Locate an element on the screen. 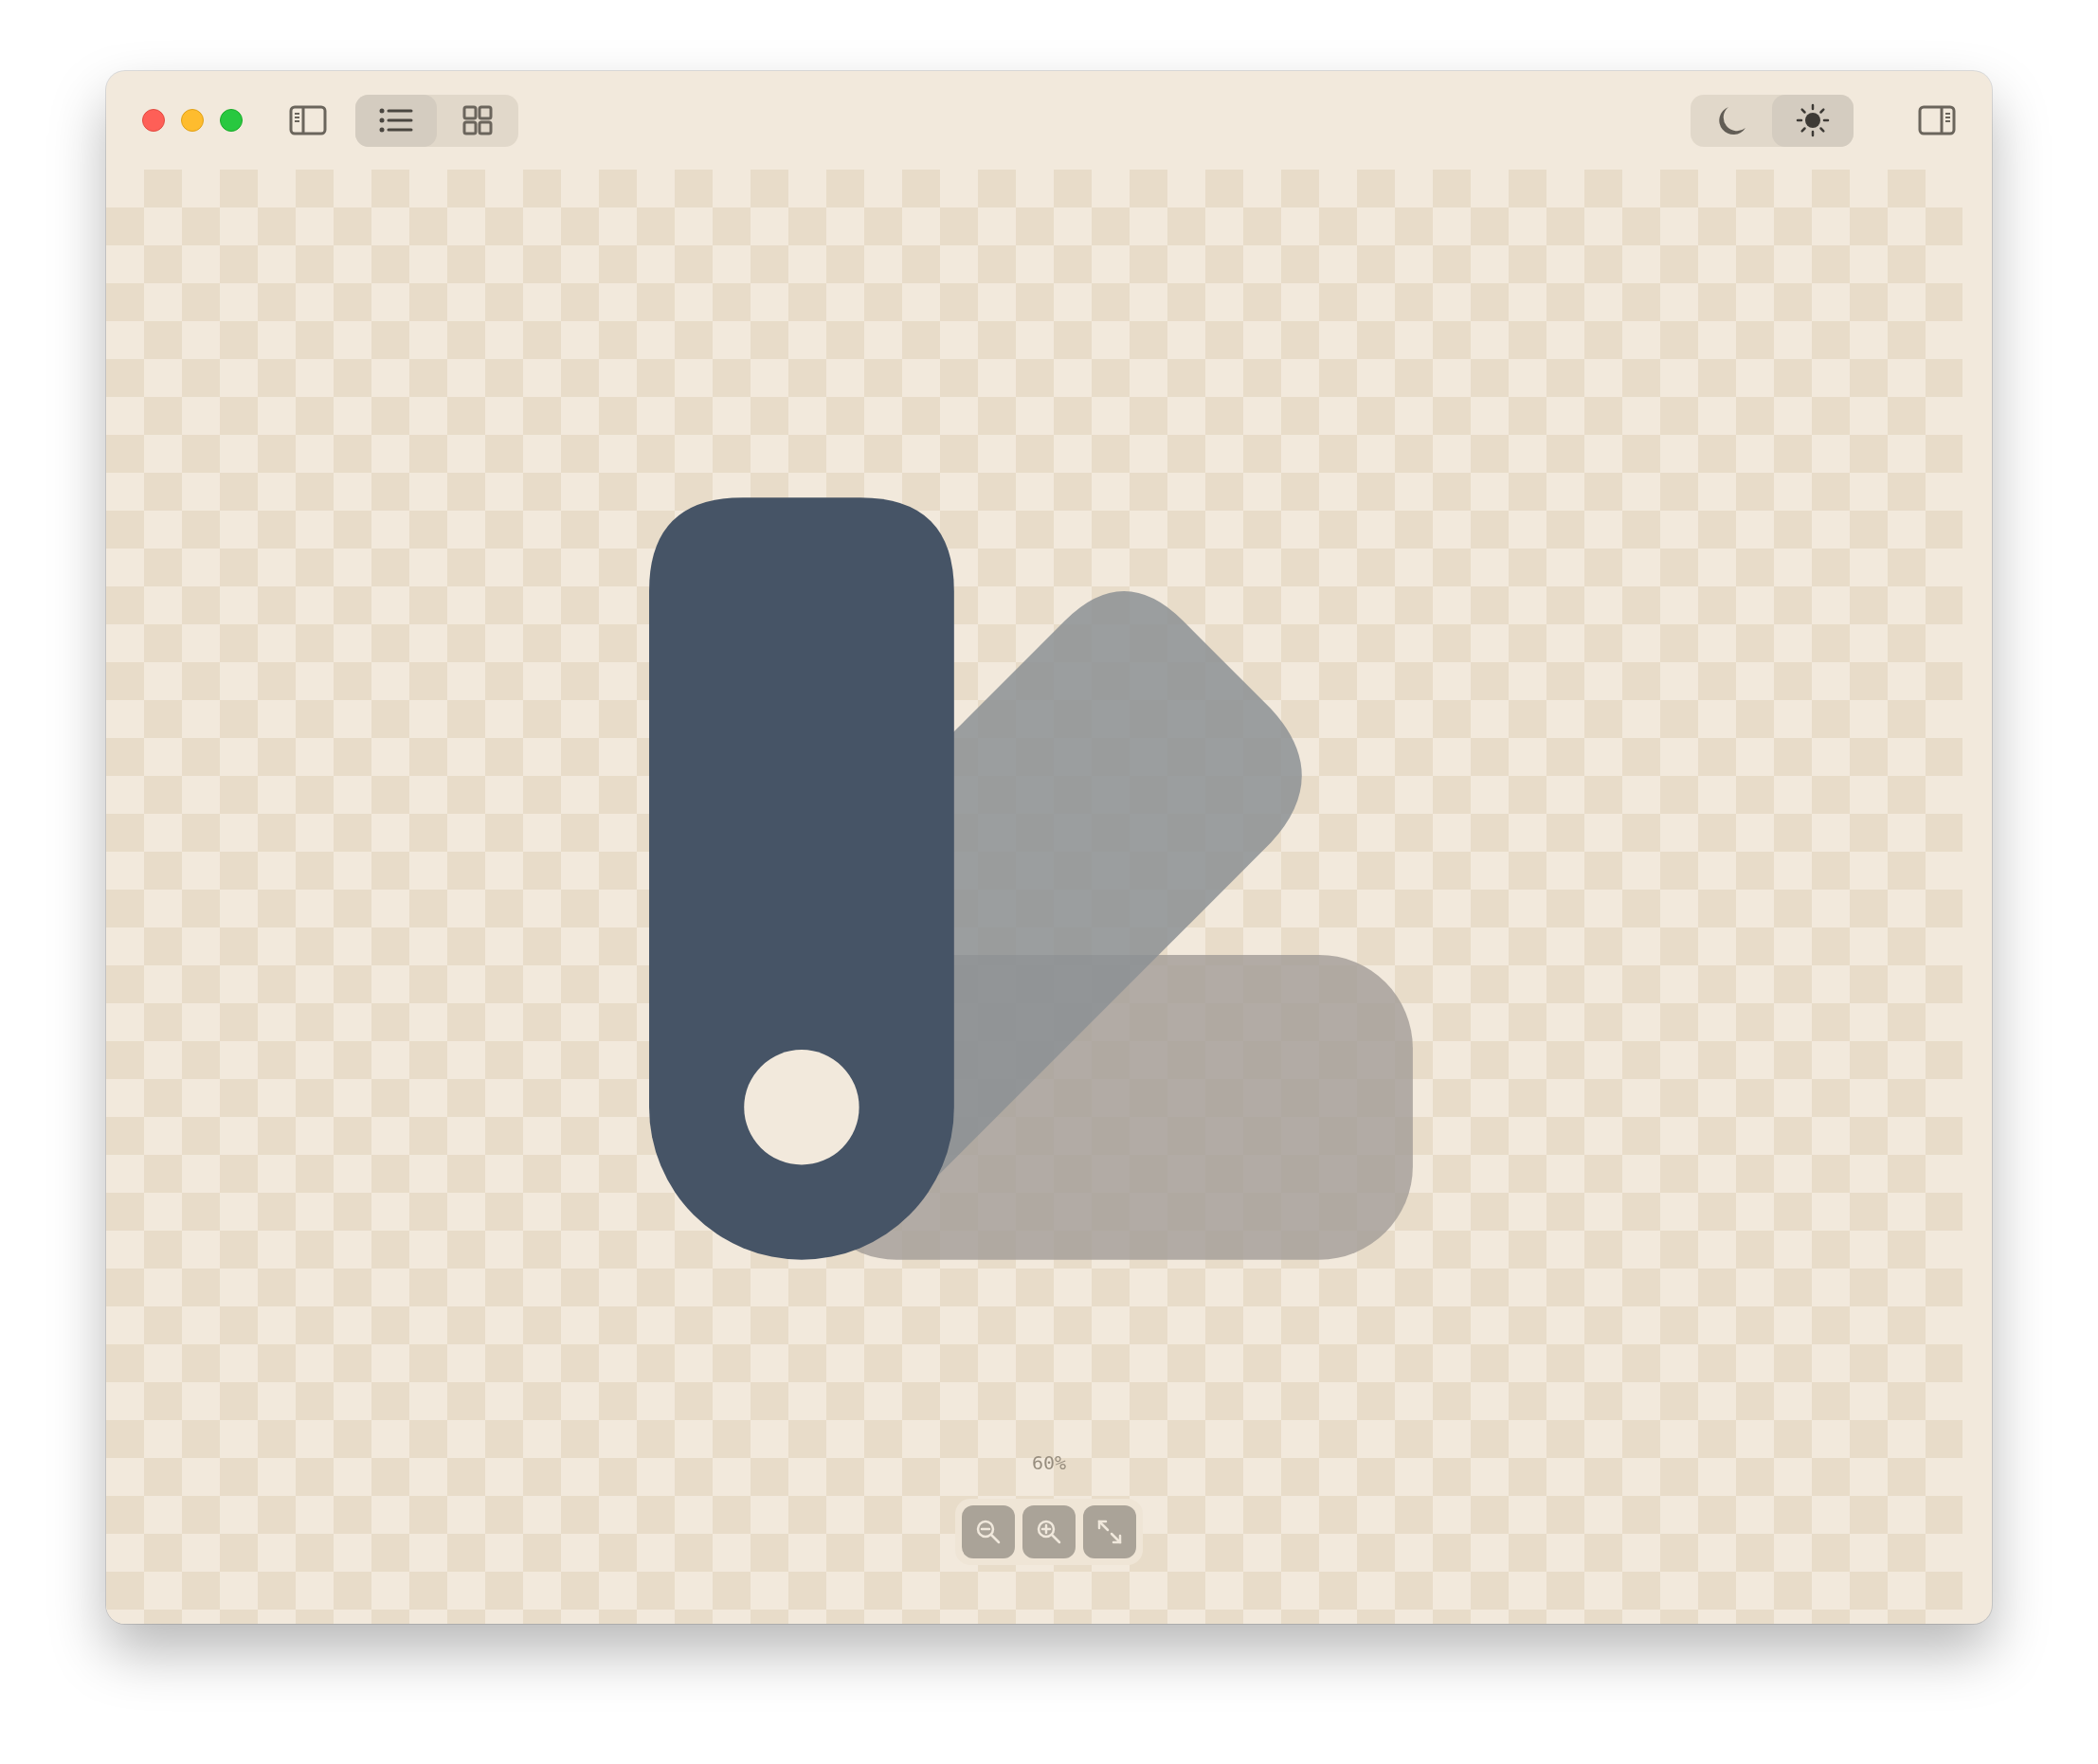 Image resolution: width=2098 pixels, height=1764 pixels. inspector-icon is located at coordinates (1937, 120).